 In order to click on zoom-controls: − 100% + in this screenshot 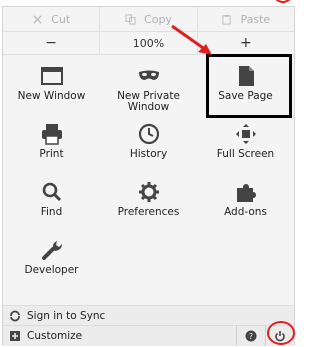, I will do `click(148, 43)`.